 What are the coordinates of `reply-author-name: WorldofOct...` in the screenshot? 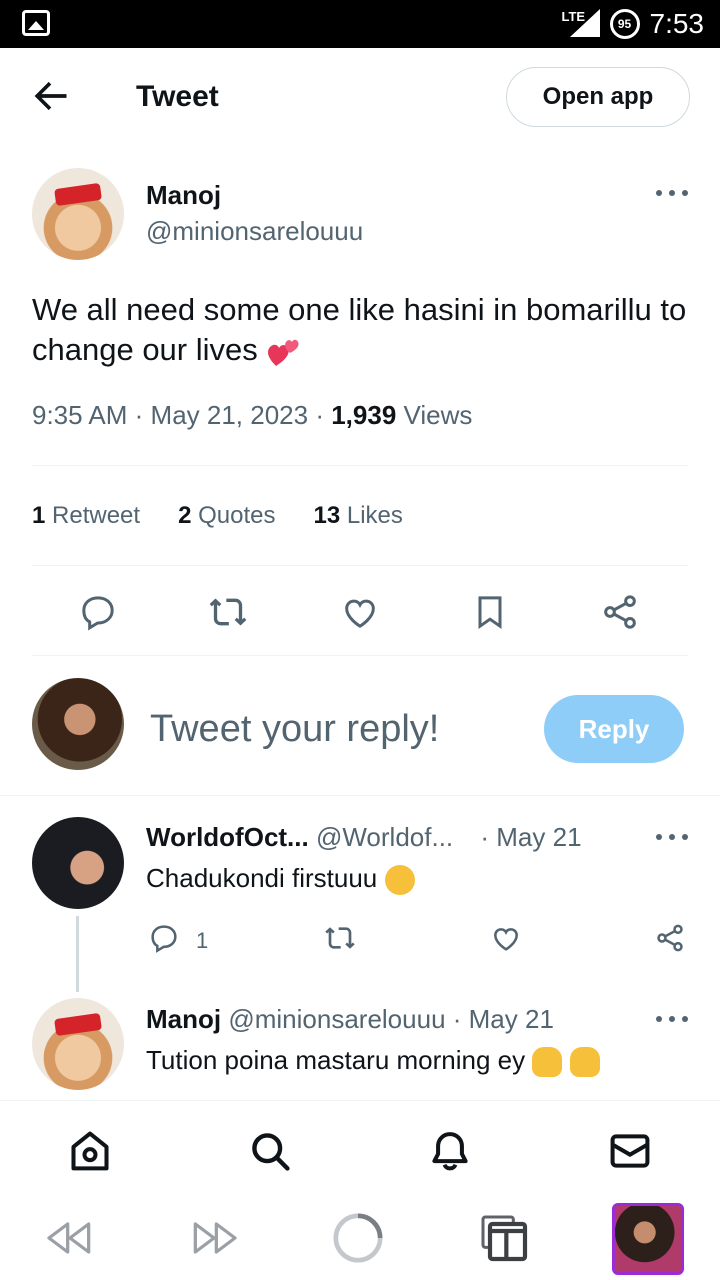 It's located at (227, 837).